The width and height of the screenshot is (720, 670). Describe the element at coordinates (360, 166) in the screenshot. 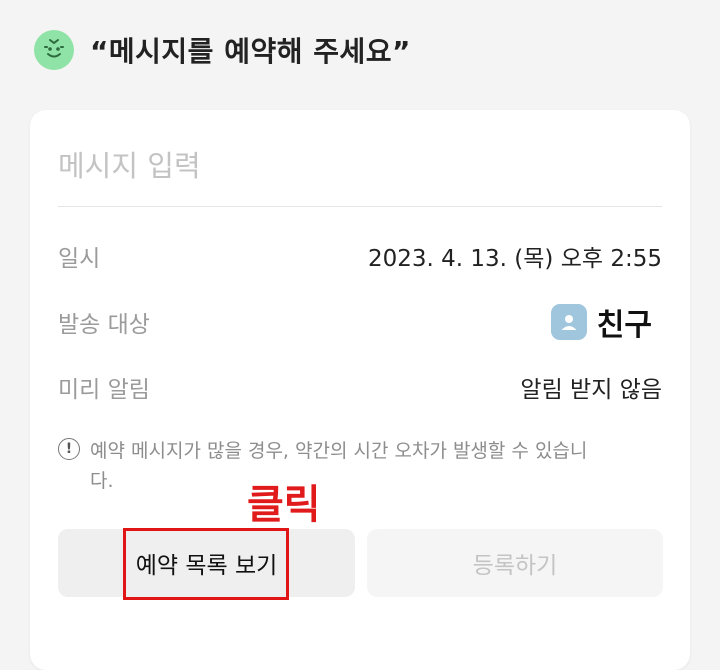

I see `message-input: 메시지 입력` at that location.